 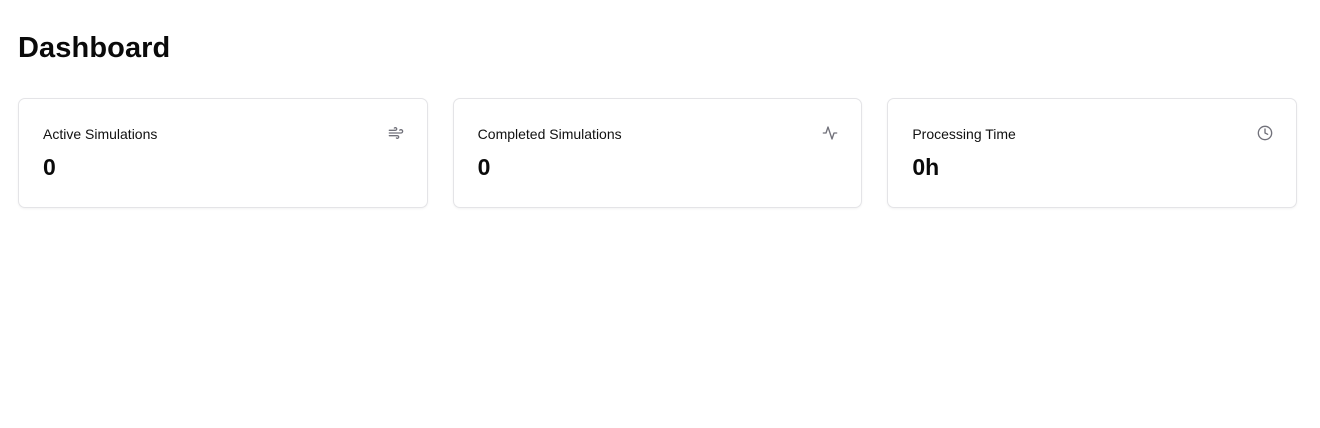 What do you see at coordinates (94, 48) in the screenshot?
I see `page-title: Dashboard` at bounding box center [94, 48].